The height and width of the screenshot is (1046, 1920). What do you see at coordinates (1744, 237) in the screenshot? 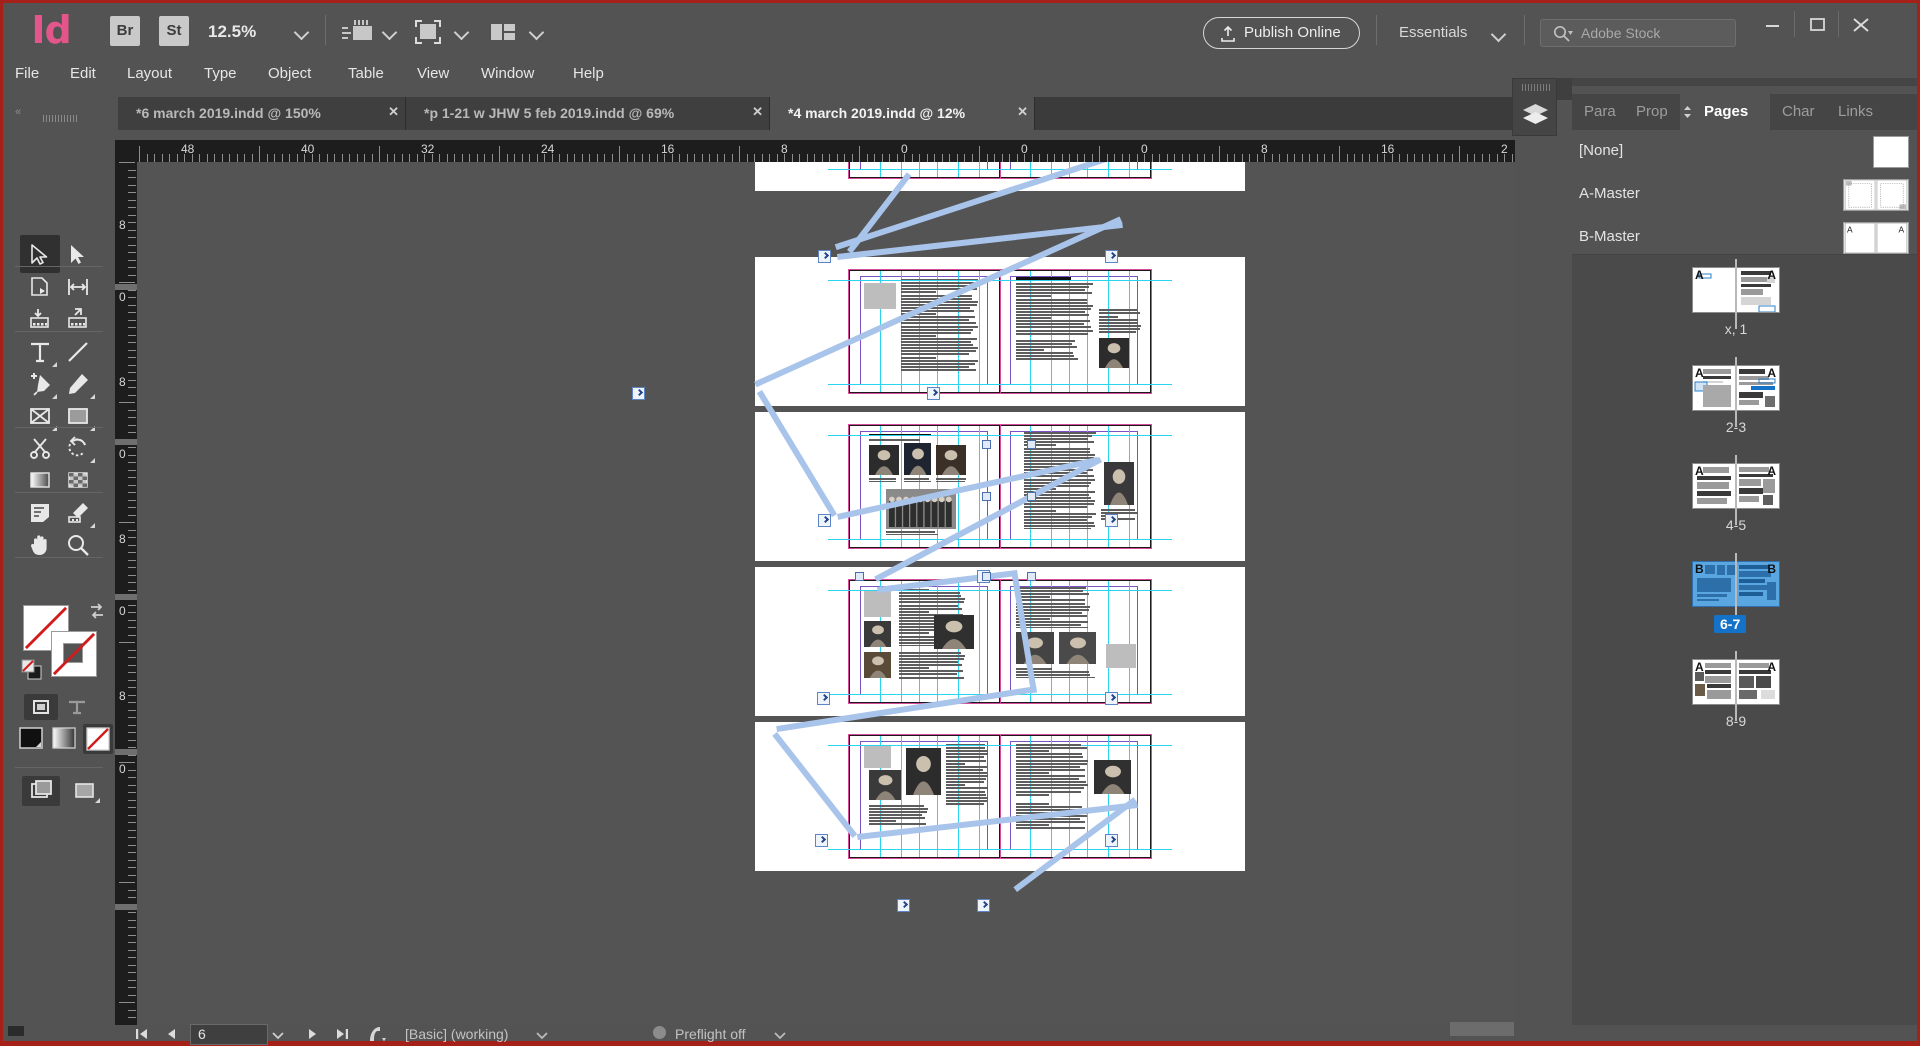
I see `master-row-b: B-Master A A` at bounding box center [1744, 237].